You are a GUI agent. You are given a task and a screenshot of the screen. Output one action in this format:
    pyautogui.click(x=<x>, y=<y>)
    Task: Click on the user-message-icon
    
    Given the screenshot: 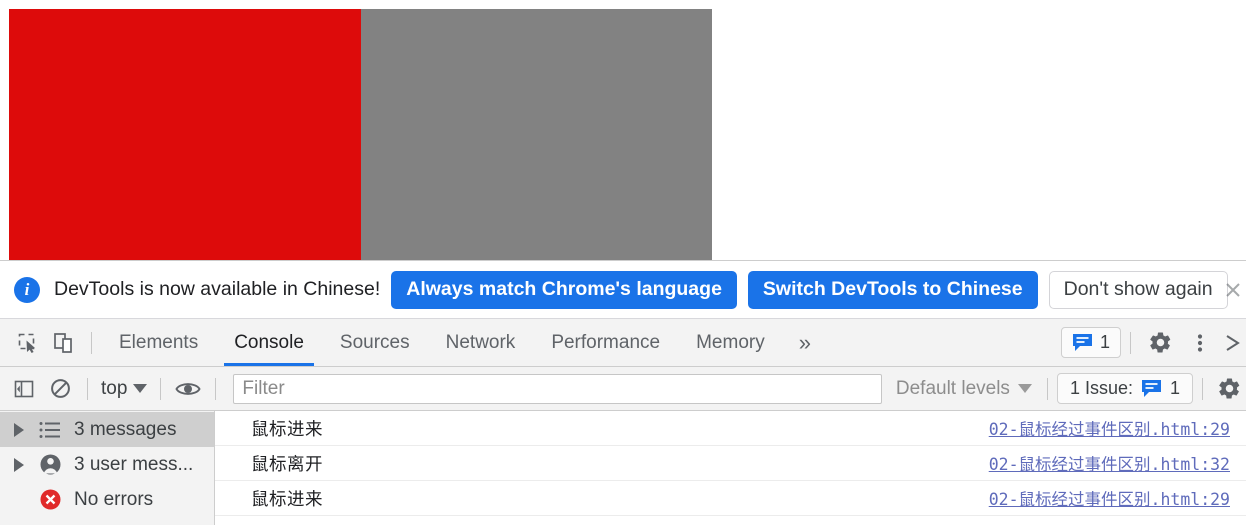 What is the action you would take?
    pyautogui.click(x=50, y=465)
    